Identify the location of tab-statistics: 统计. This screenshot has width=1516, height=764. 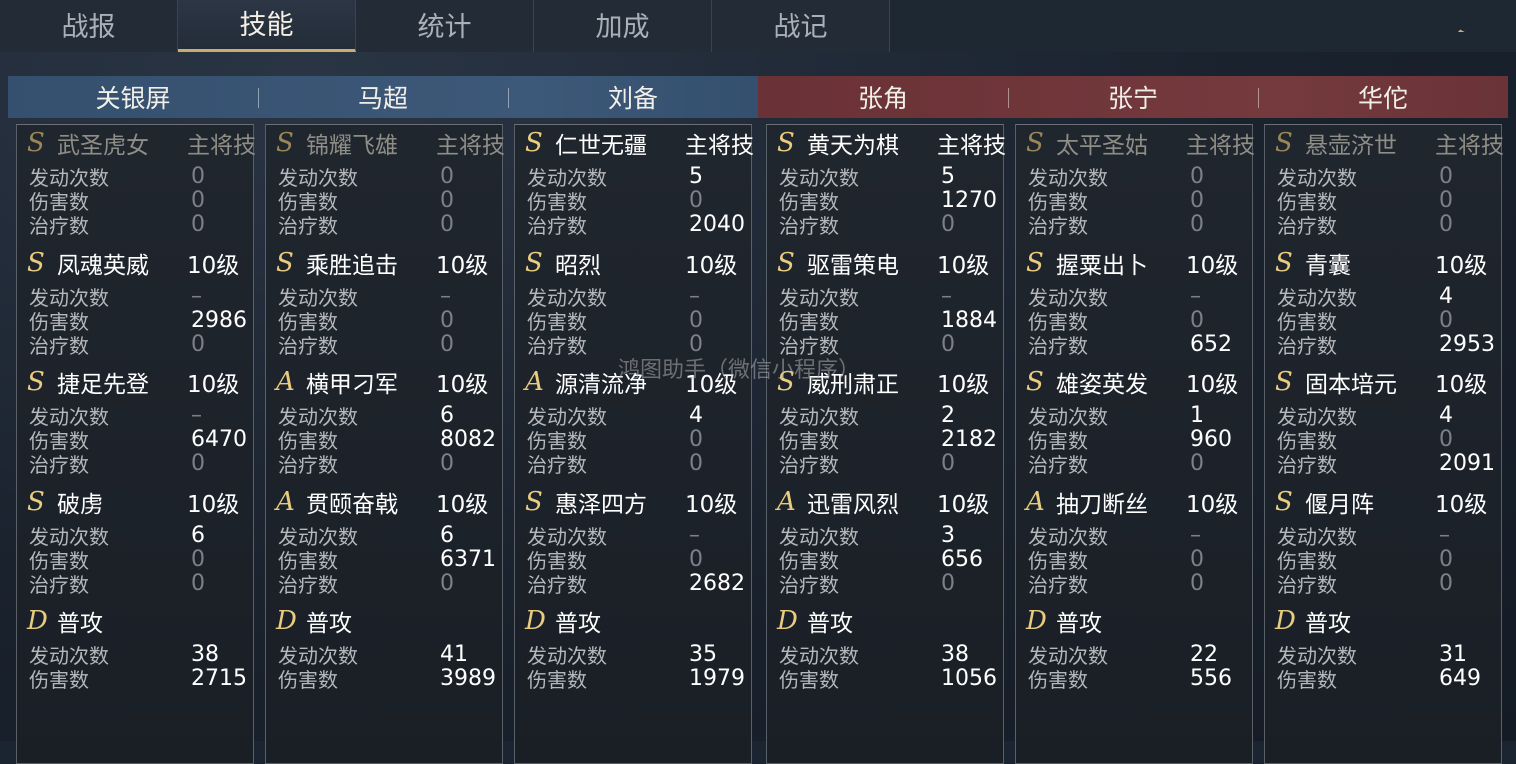
(445, 26).